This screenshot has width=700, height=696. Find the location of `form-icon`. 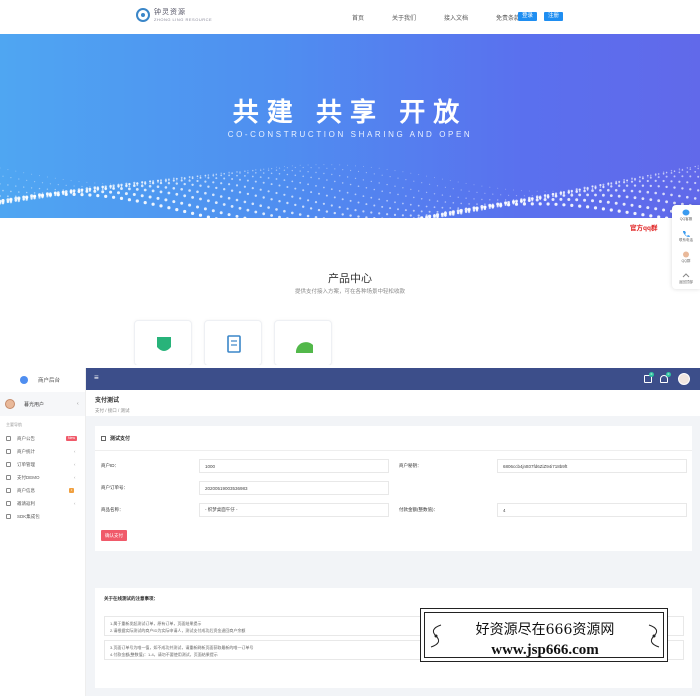

form-icon is located at coordinates (103, 438).